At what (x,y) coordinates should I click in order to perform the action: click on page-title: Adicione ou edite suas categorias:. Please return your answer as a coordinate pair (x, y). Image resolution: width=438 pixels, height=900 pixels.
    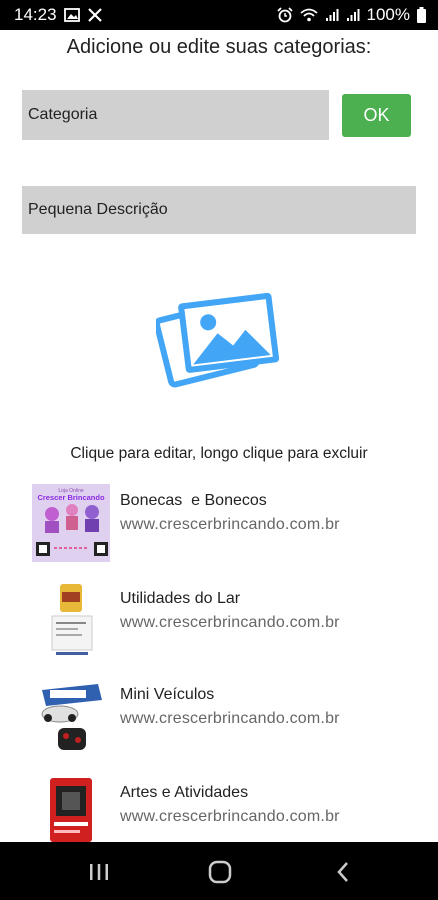
    Looking at the image, I should click on (219, 47).